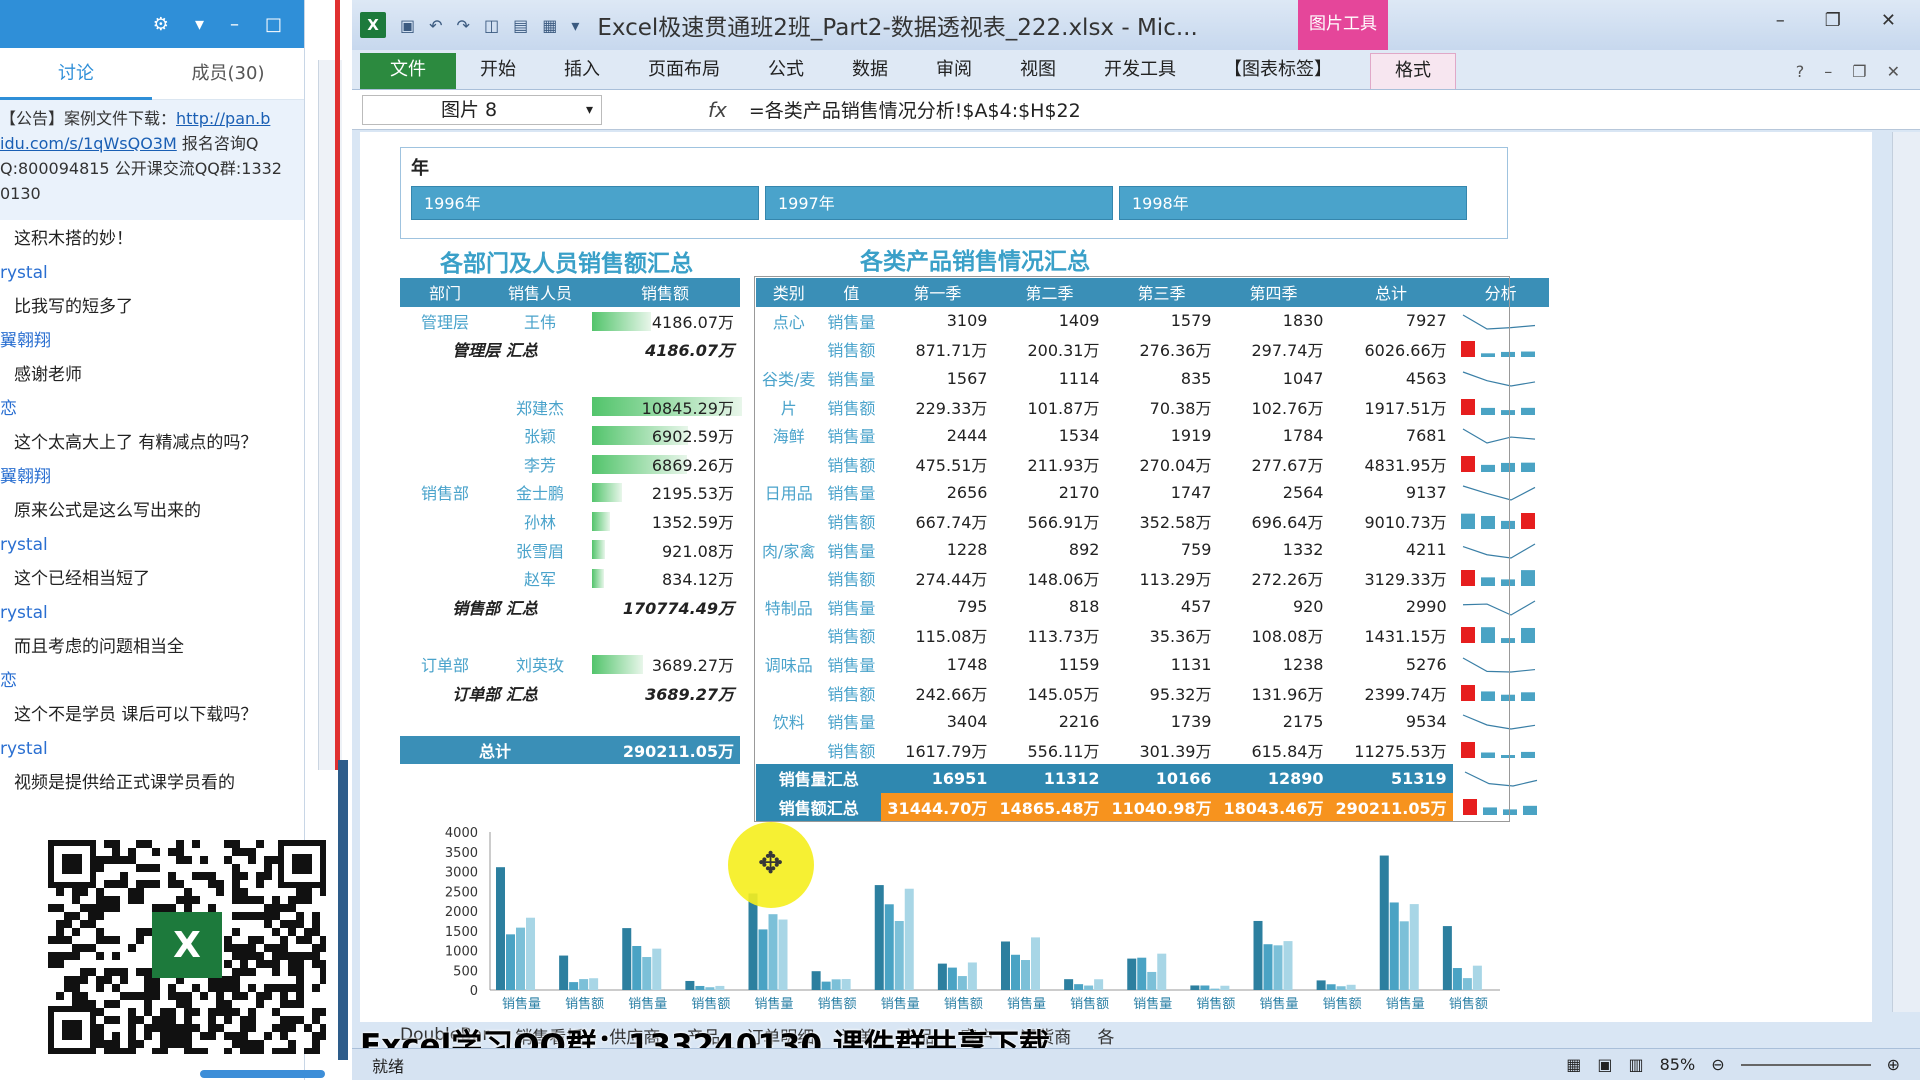 The width and height of the screenshot is (1920, 1080). Describe the element at coordinates (1859, 71) in the screenshot. I see `restore-doc-icon: ❐` at that location.